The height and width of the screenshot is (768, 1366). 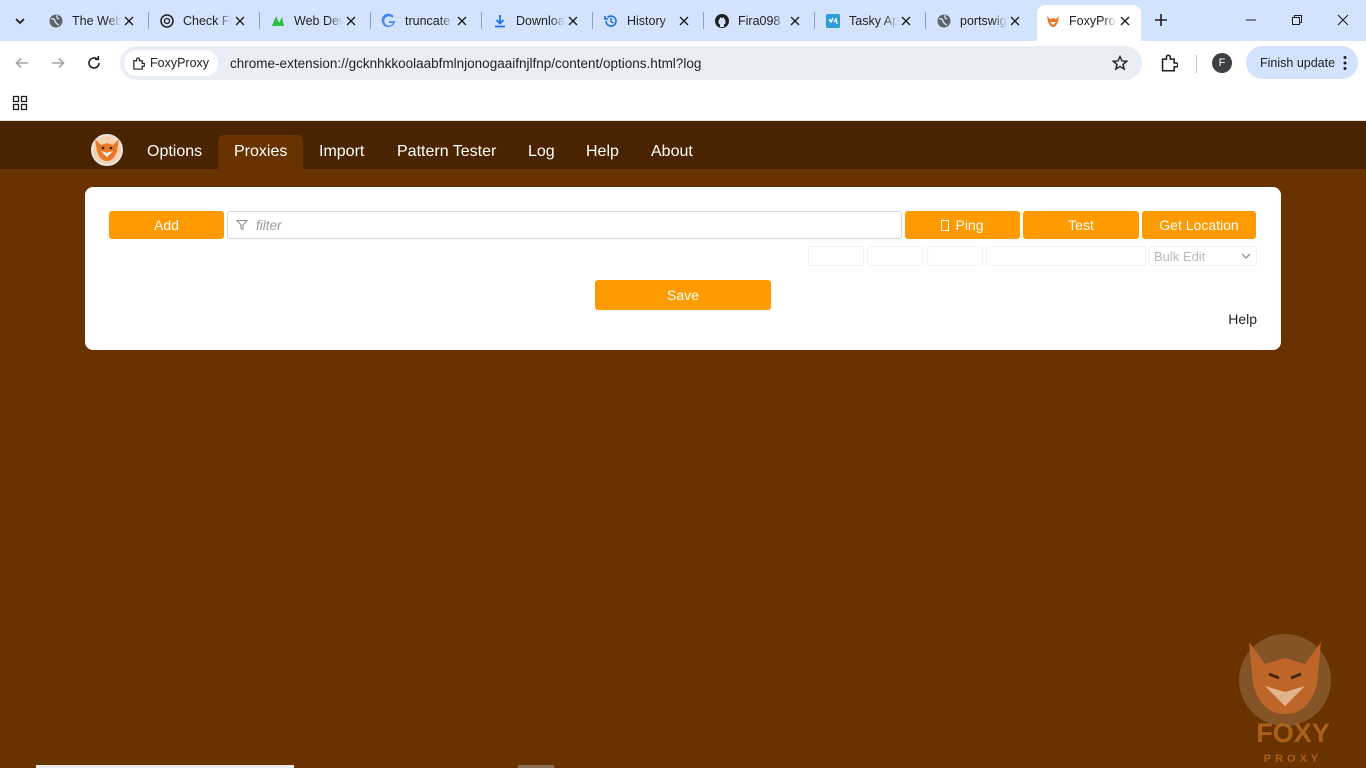 What do you see at coordinates (1222, 63) in the screenshot?
I see `profile-avatar: F` at bounding box center [1222, 63].